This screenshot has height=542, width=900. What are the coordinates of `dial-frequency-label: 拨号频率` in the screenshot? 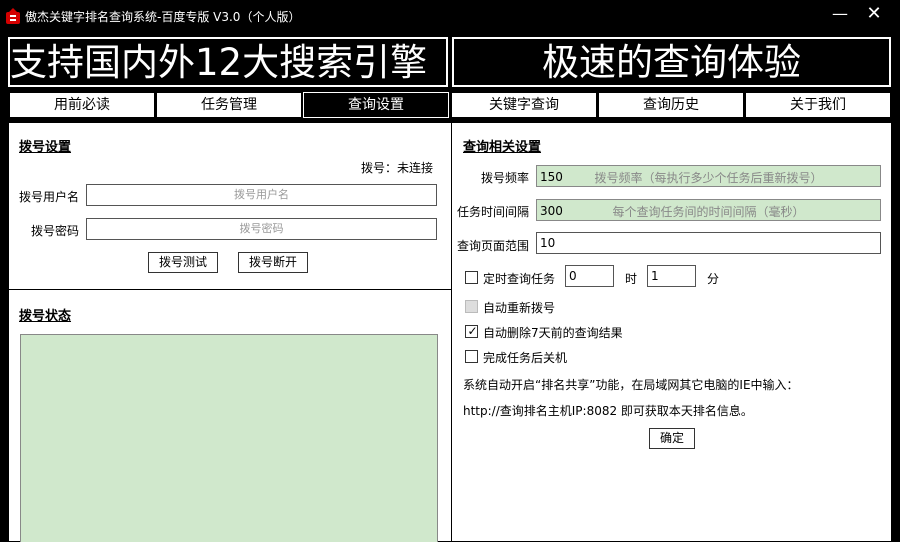 It's located at (505, 178).